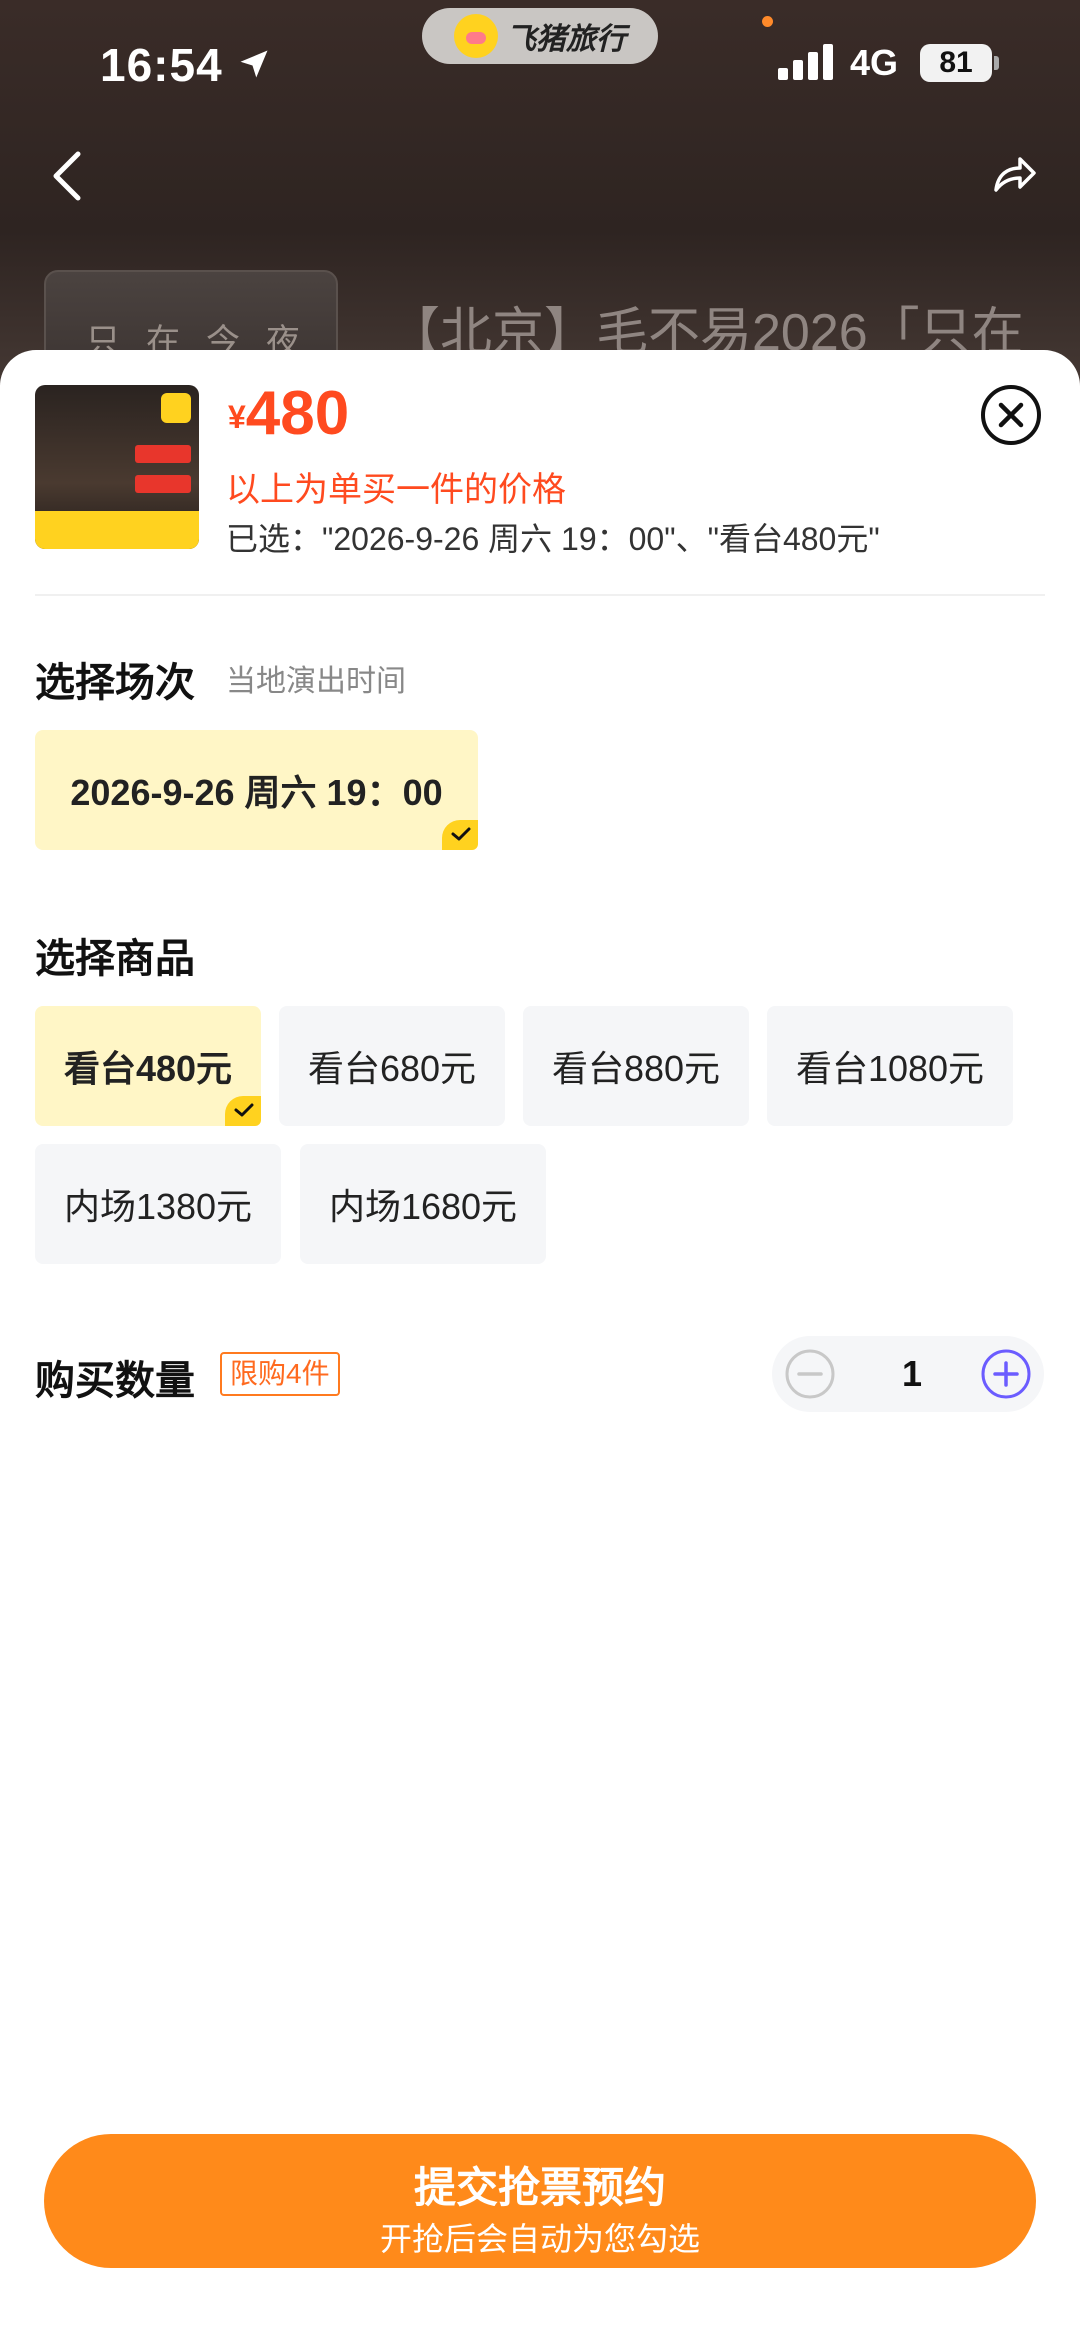 The image size is (1080, 2337). I want to click on share-icon, so click(1014, 174).